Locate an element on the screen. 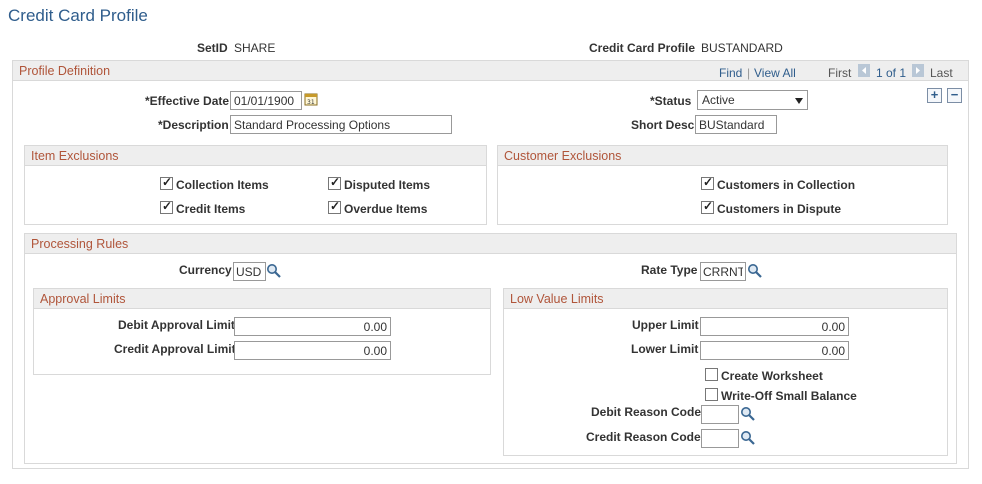 This screenshot has width=982, height=484. collection-items-checkbox is located at coordinates (166, 182).